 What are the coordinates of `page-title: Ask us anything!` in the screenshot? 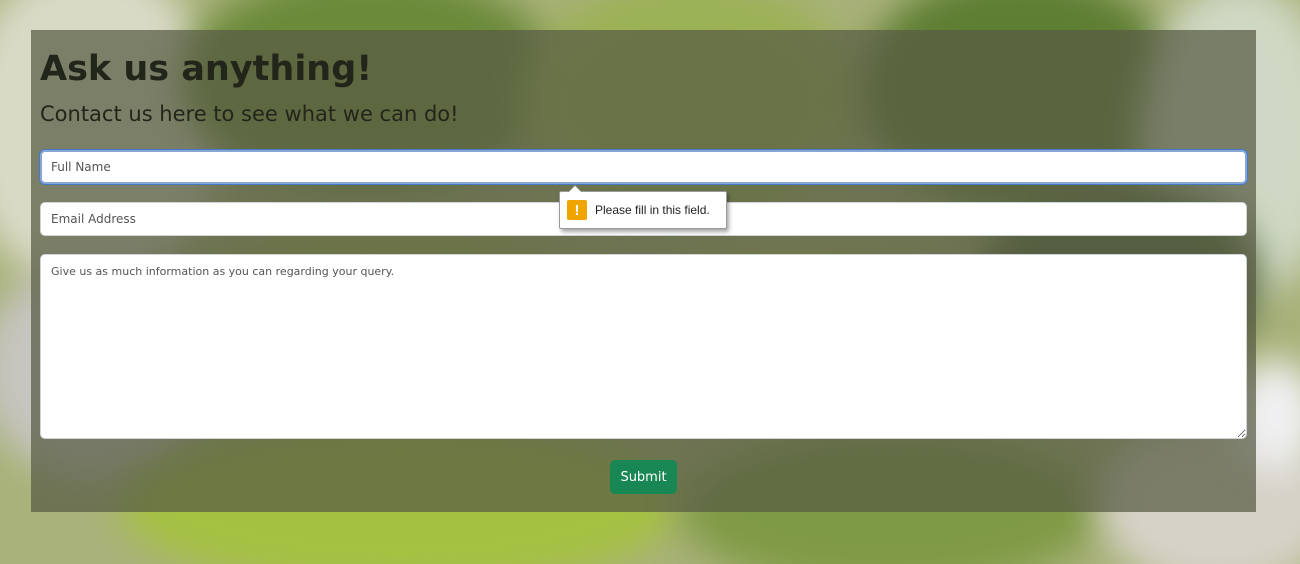 It's located at (206, 69).